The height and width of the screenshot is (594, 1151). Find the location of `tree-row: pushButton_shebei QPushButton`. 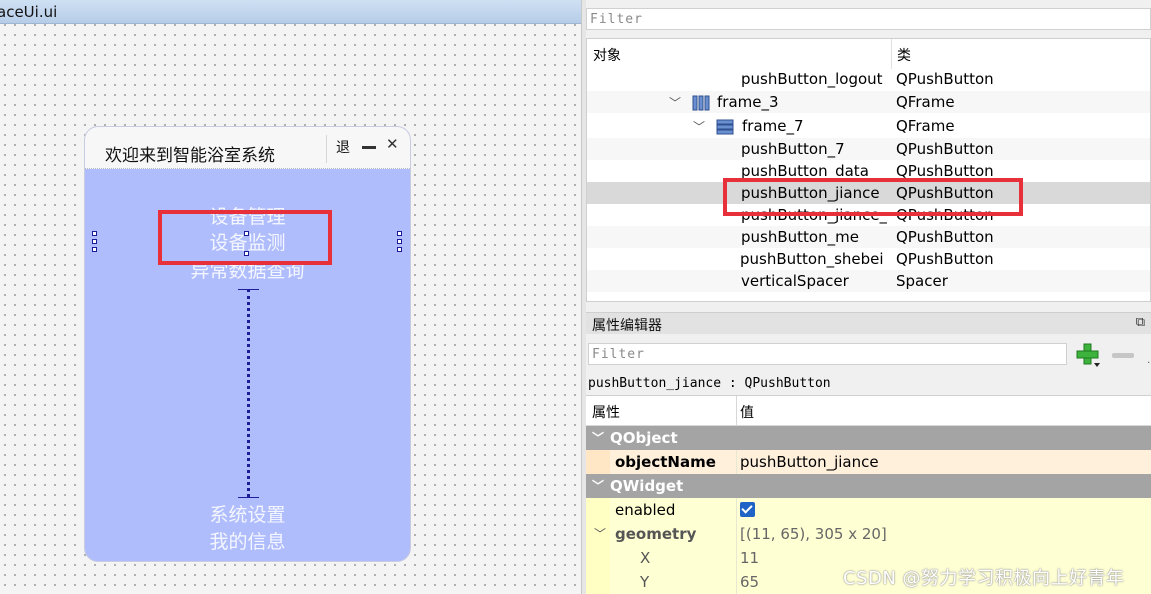

tree-row: pushButton_shebei QPushButton is located at coordinates (868, 259).